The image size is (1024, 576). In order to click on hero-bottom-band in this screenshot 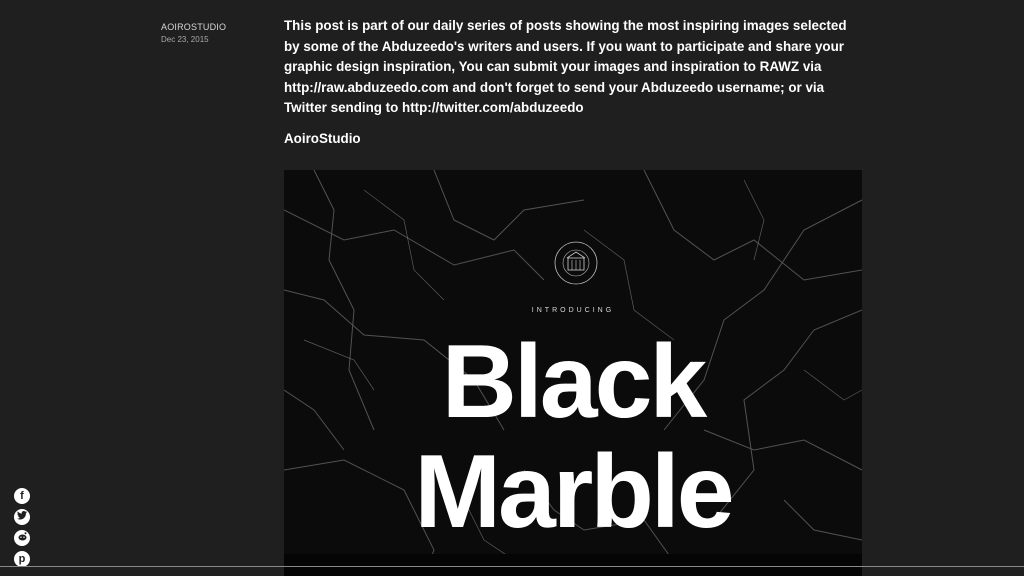, I will do `click(573, 565)`.